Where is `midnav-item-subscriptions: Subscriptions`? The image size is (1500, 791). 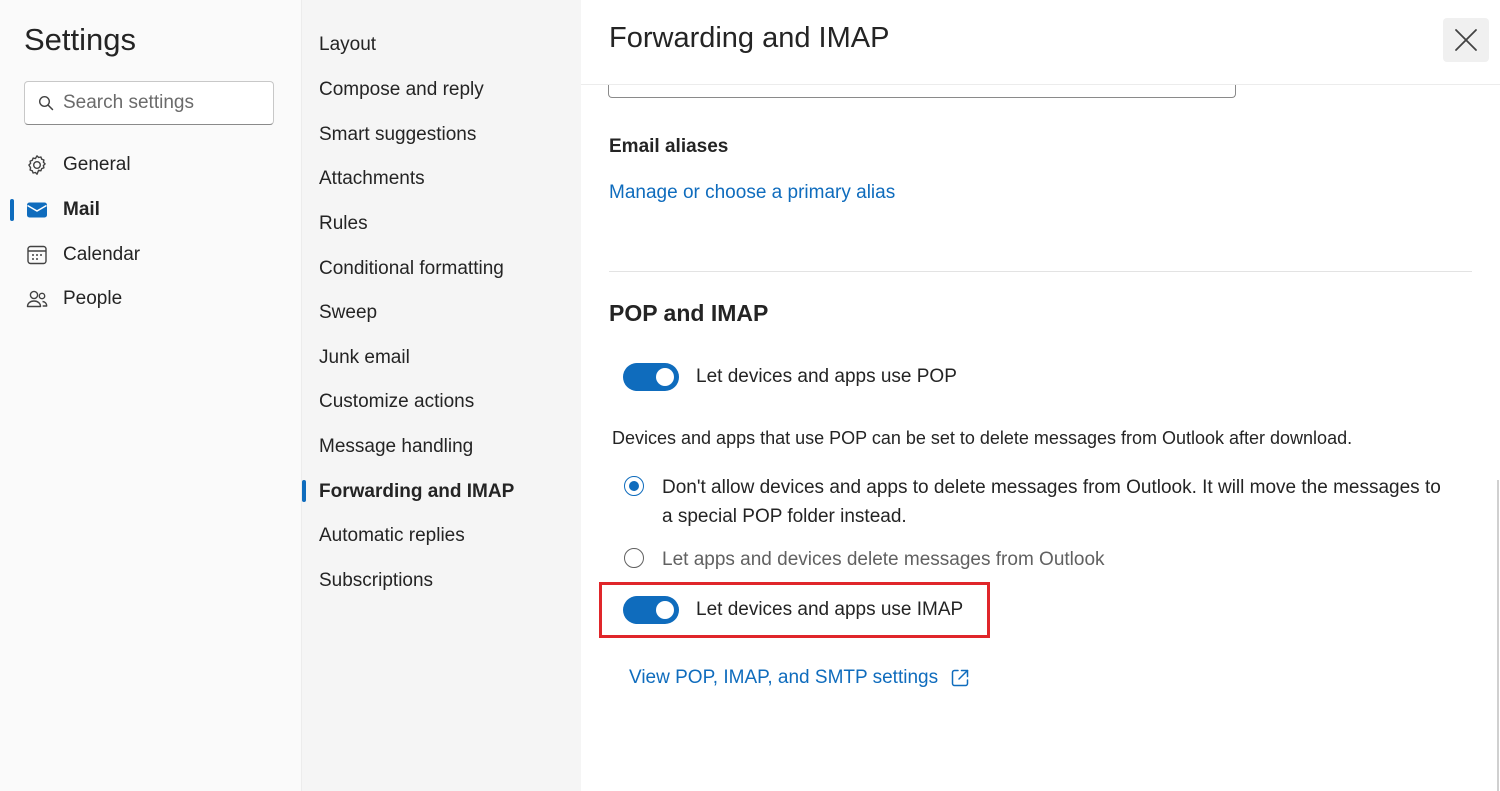 midnav-item-subscriptions: Subscriptions is located at coordinates (376, 581).